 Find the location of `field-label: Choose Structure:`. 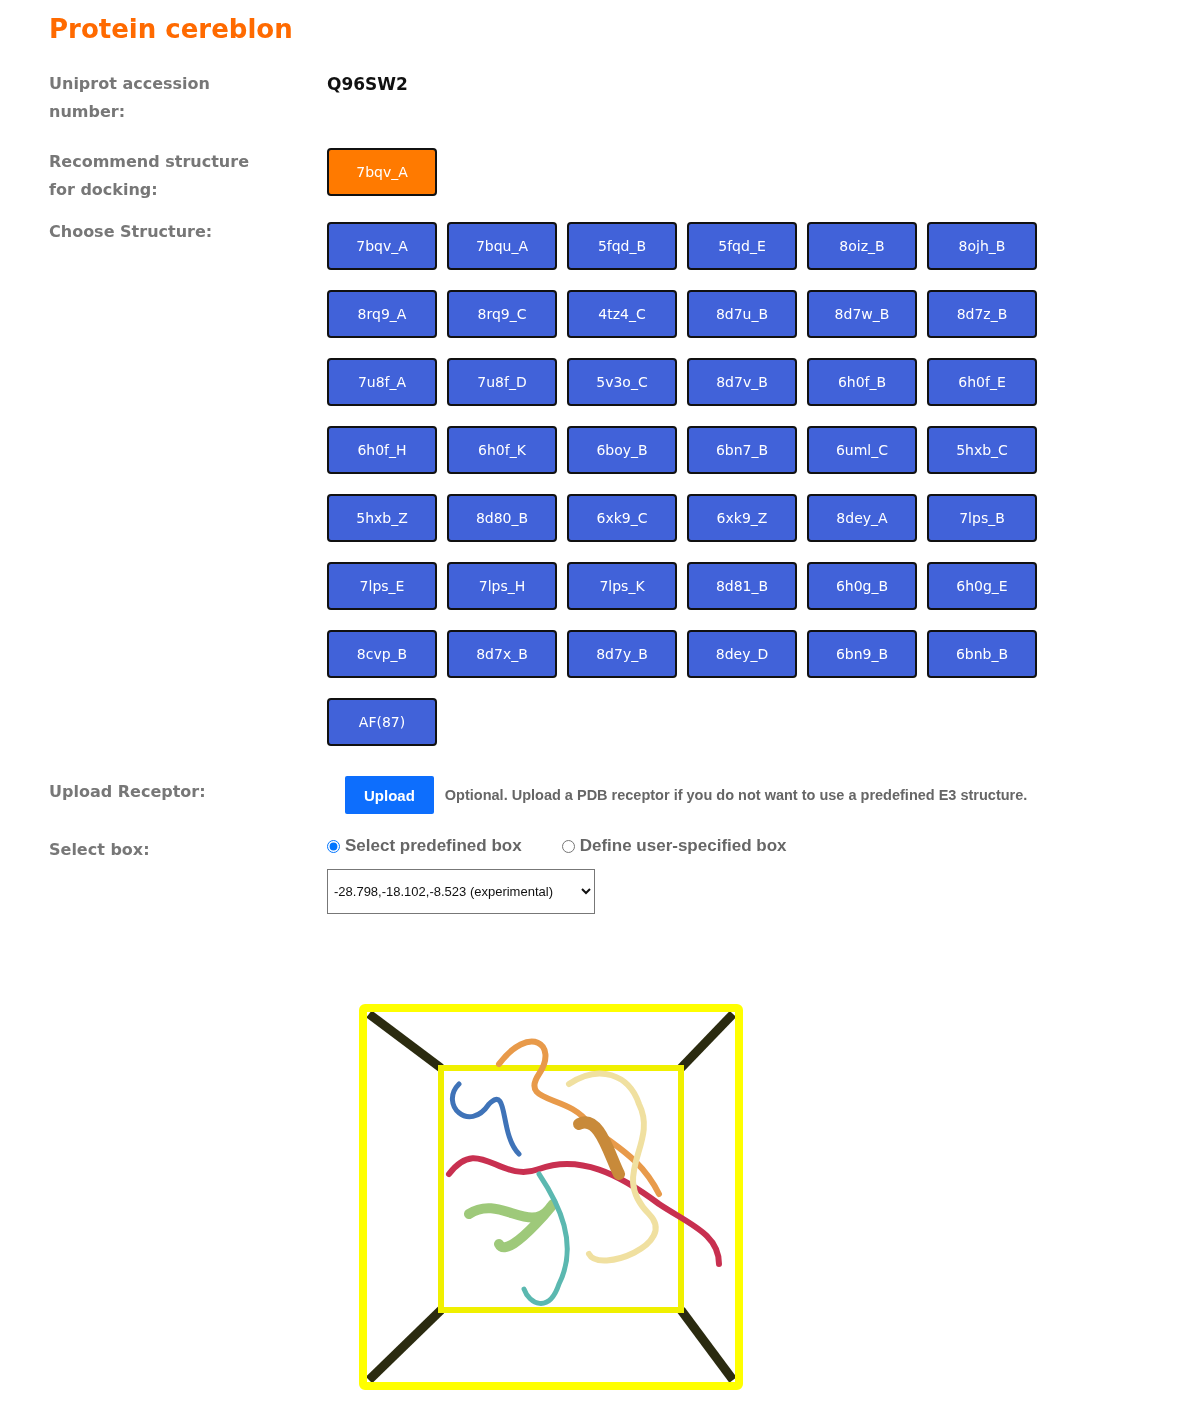

field-label: Choose Structure: is located at coordinates (131, 232).